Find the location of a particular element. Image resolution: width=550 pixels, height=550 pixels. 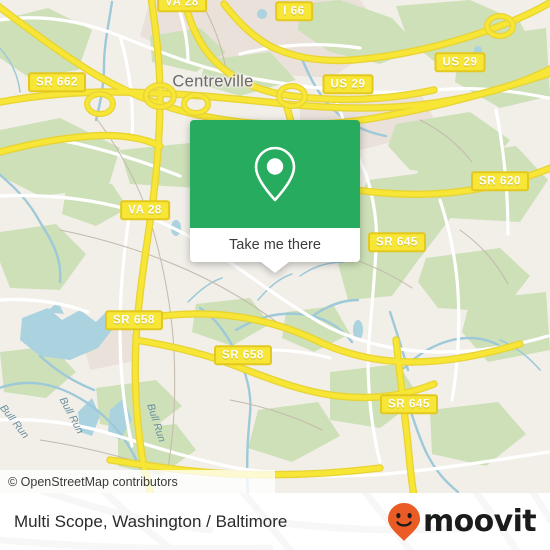

moovit-smiley-pin-icon is located at coordinates (403, 521).